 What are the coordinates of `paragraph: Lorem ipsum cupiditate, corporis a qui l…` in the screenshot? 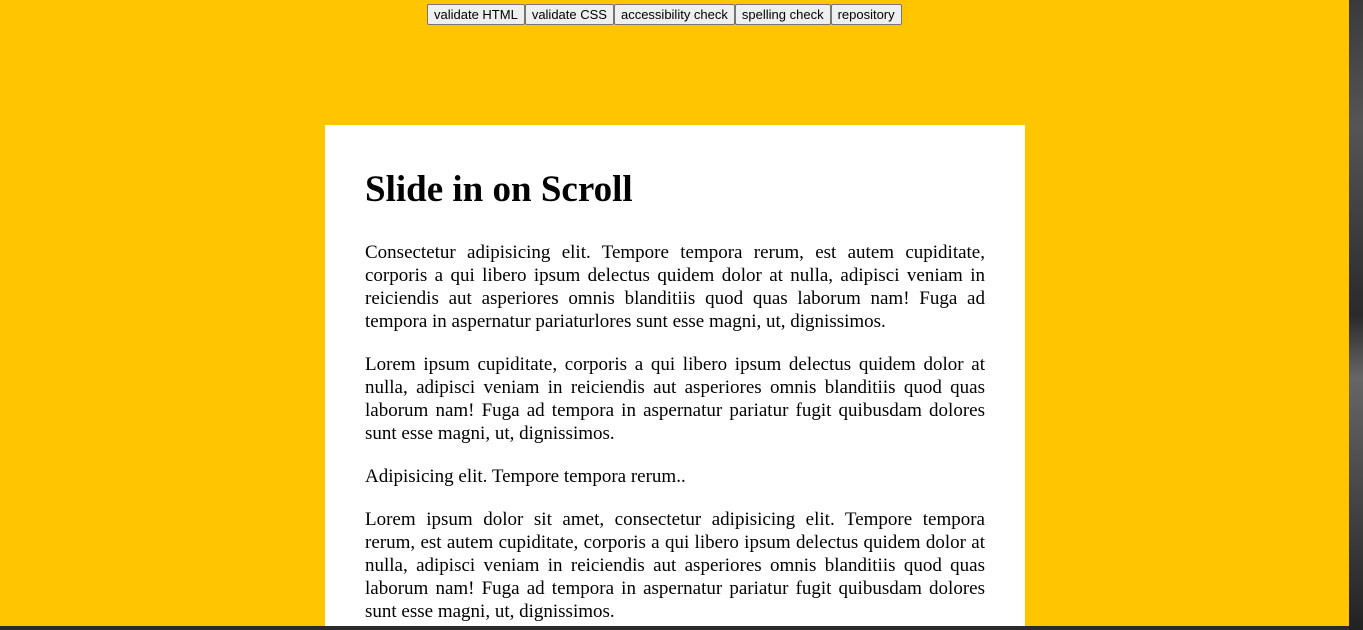 It's located at (675, 399).